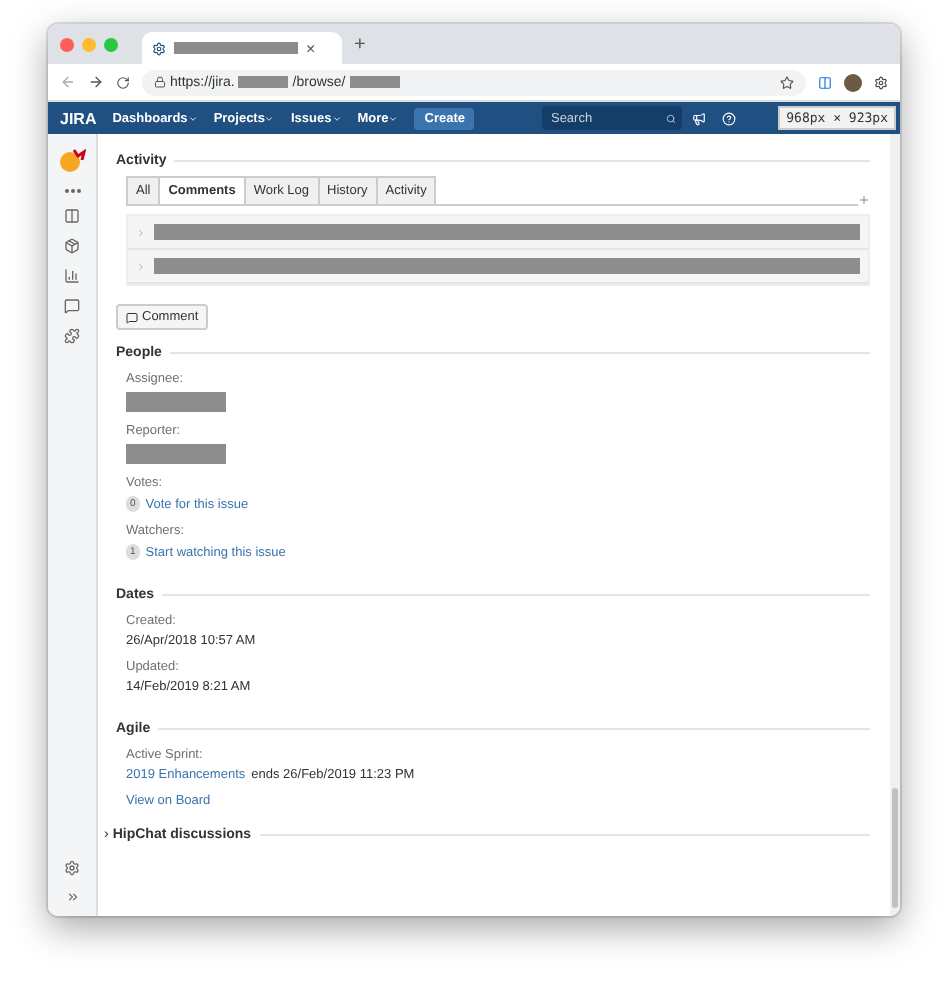 The image size is (948, 984). What do you see at coordinates (360, 44) in the screenshot?
I see `new-tab-button: +` at bounding box center [360, 44].